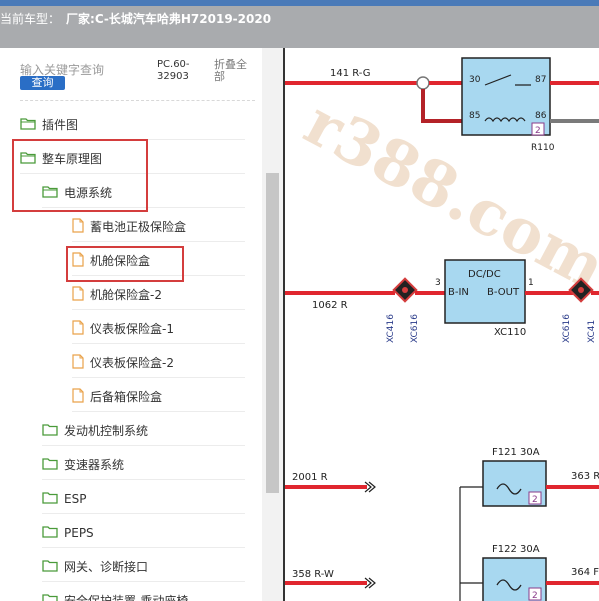 Image resolution: width=599 pixels, height=601 pixels. What do you see at coordinates (106, 567) in the screenshot?
I see `tree-item-label: 网关、诊断接口` at bounding box center [106, 567].